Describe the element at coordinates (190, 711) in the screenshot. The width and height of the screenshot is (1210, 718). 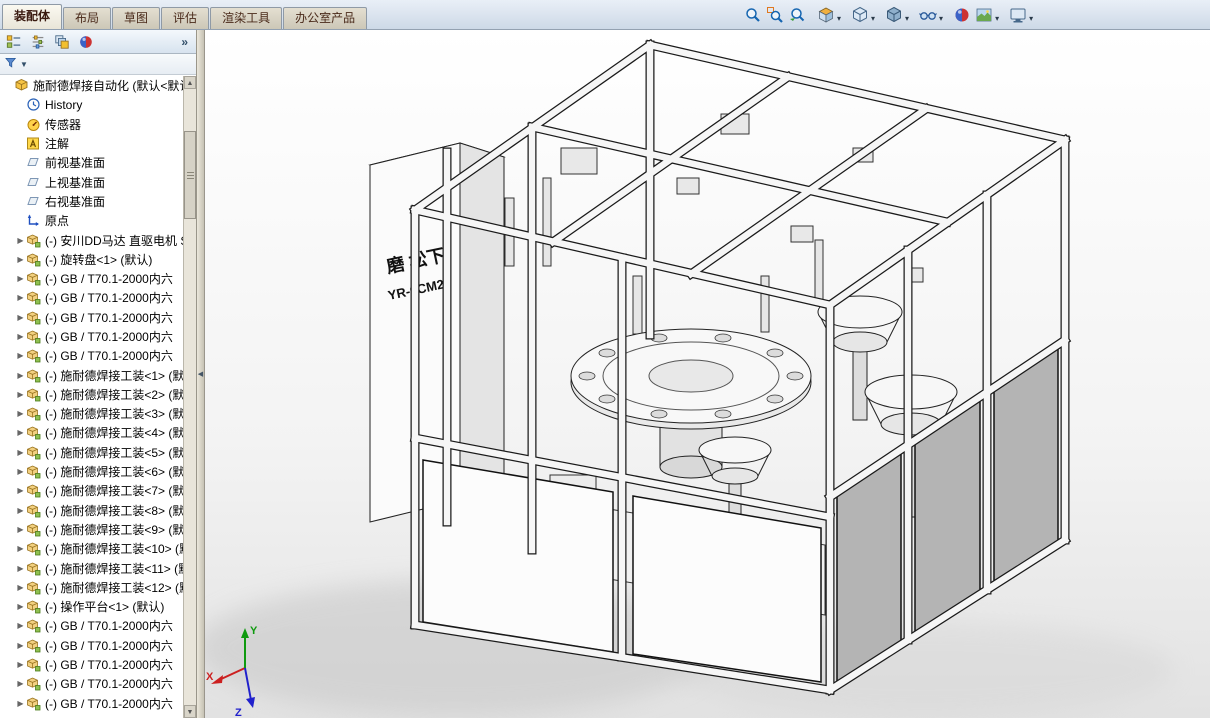
I see `scroll-down-button: ▼` at that location.